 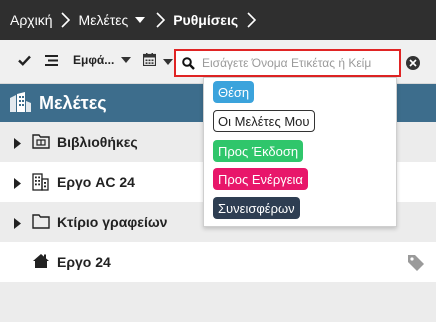 What do you see at coordinates (296, 63) in the screenshot?
I see `tag-search-input` at bounding box center [296, 63].